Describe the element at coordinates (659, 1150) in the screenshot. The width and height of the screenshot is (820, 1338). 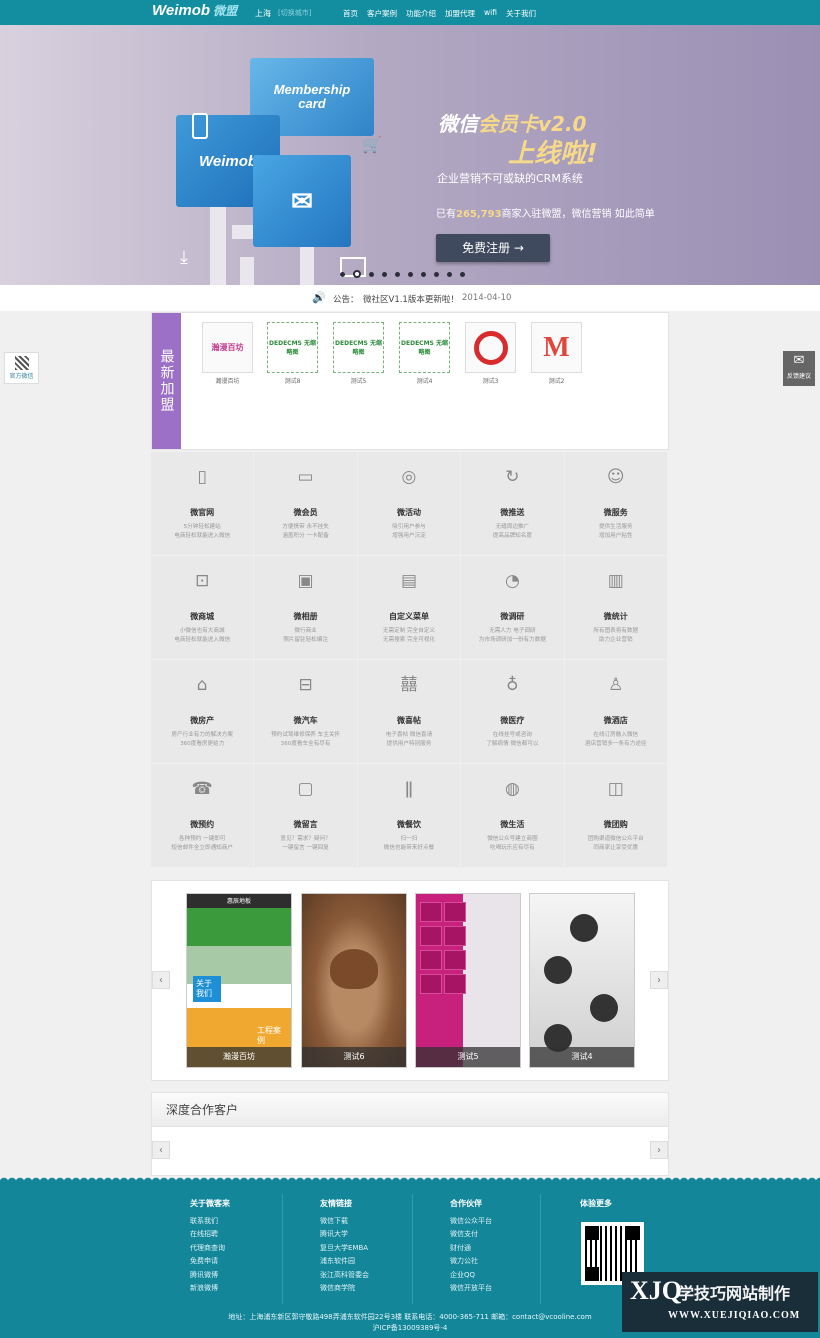
I see `clients-next-button: ›` at that location.